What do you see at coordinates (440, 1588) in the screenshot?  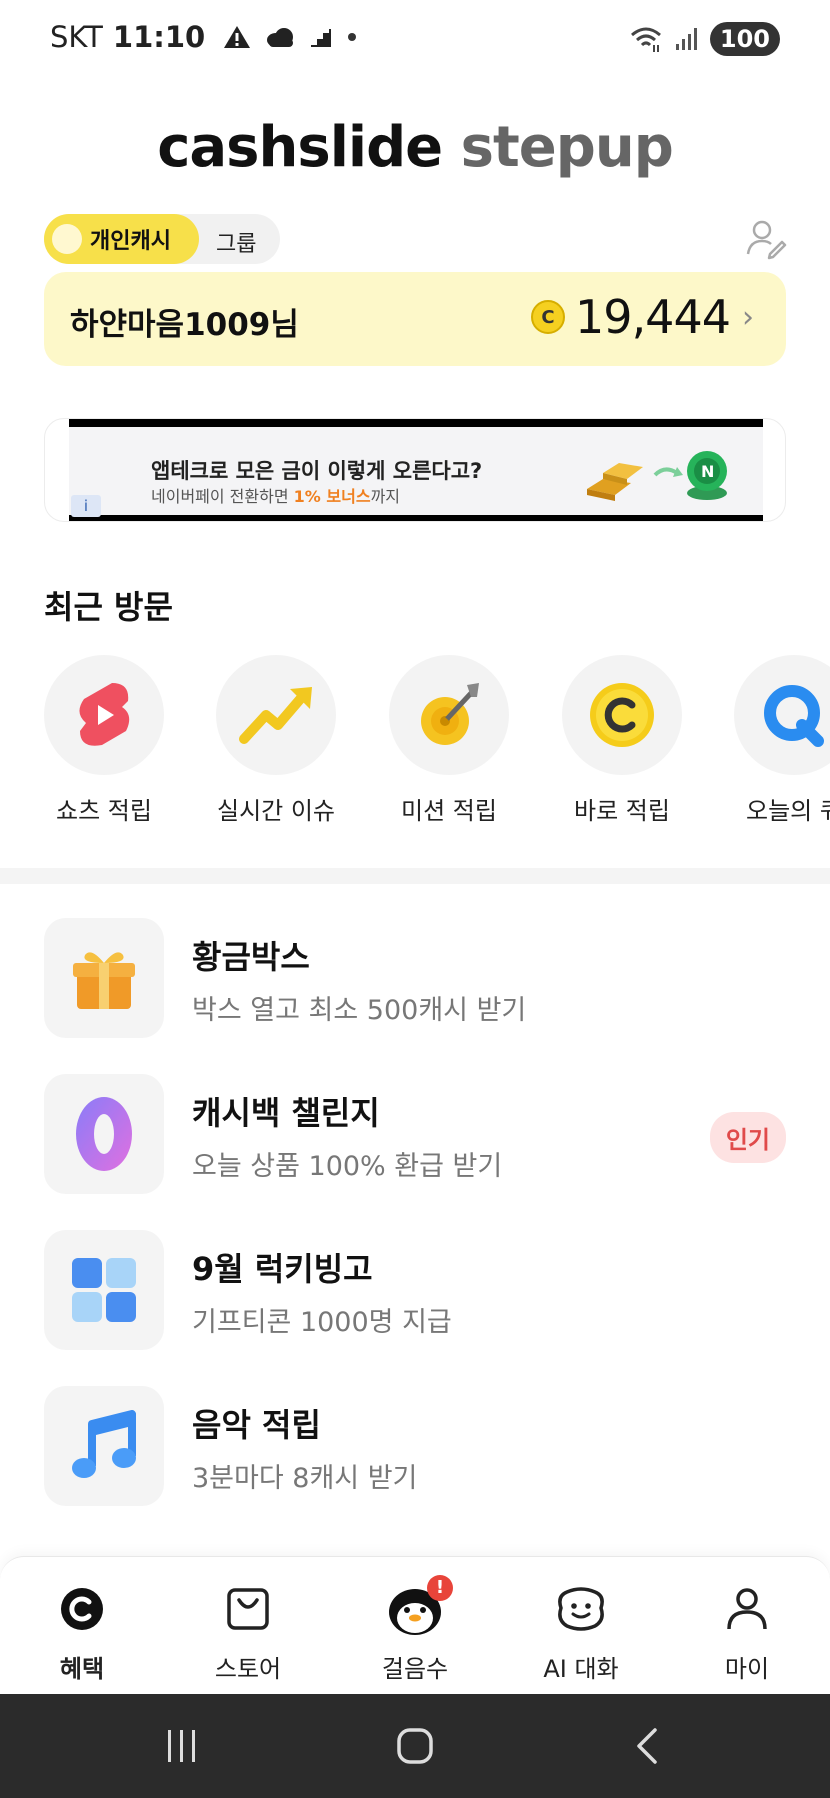 I see `notification-badge: !` at bounding box center [440, 1588].